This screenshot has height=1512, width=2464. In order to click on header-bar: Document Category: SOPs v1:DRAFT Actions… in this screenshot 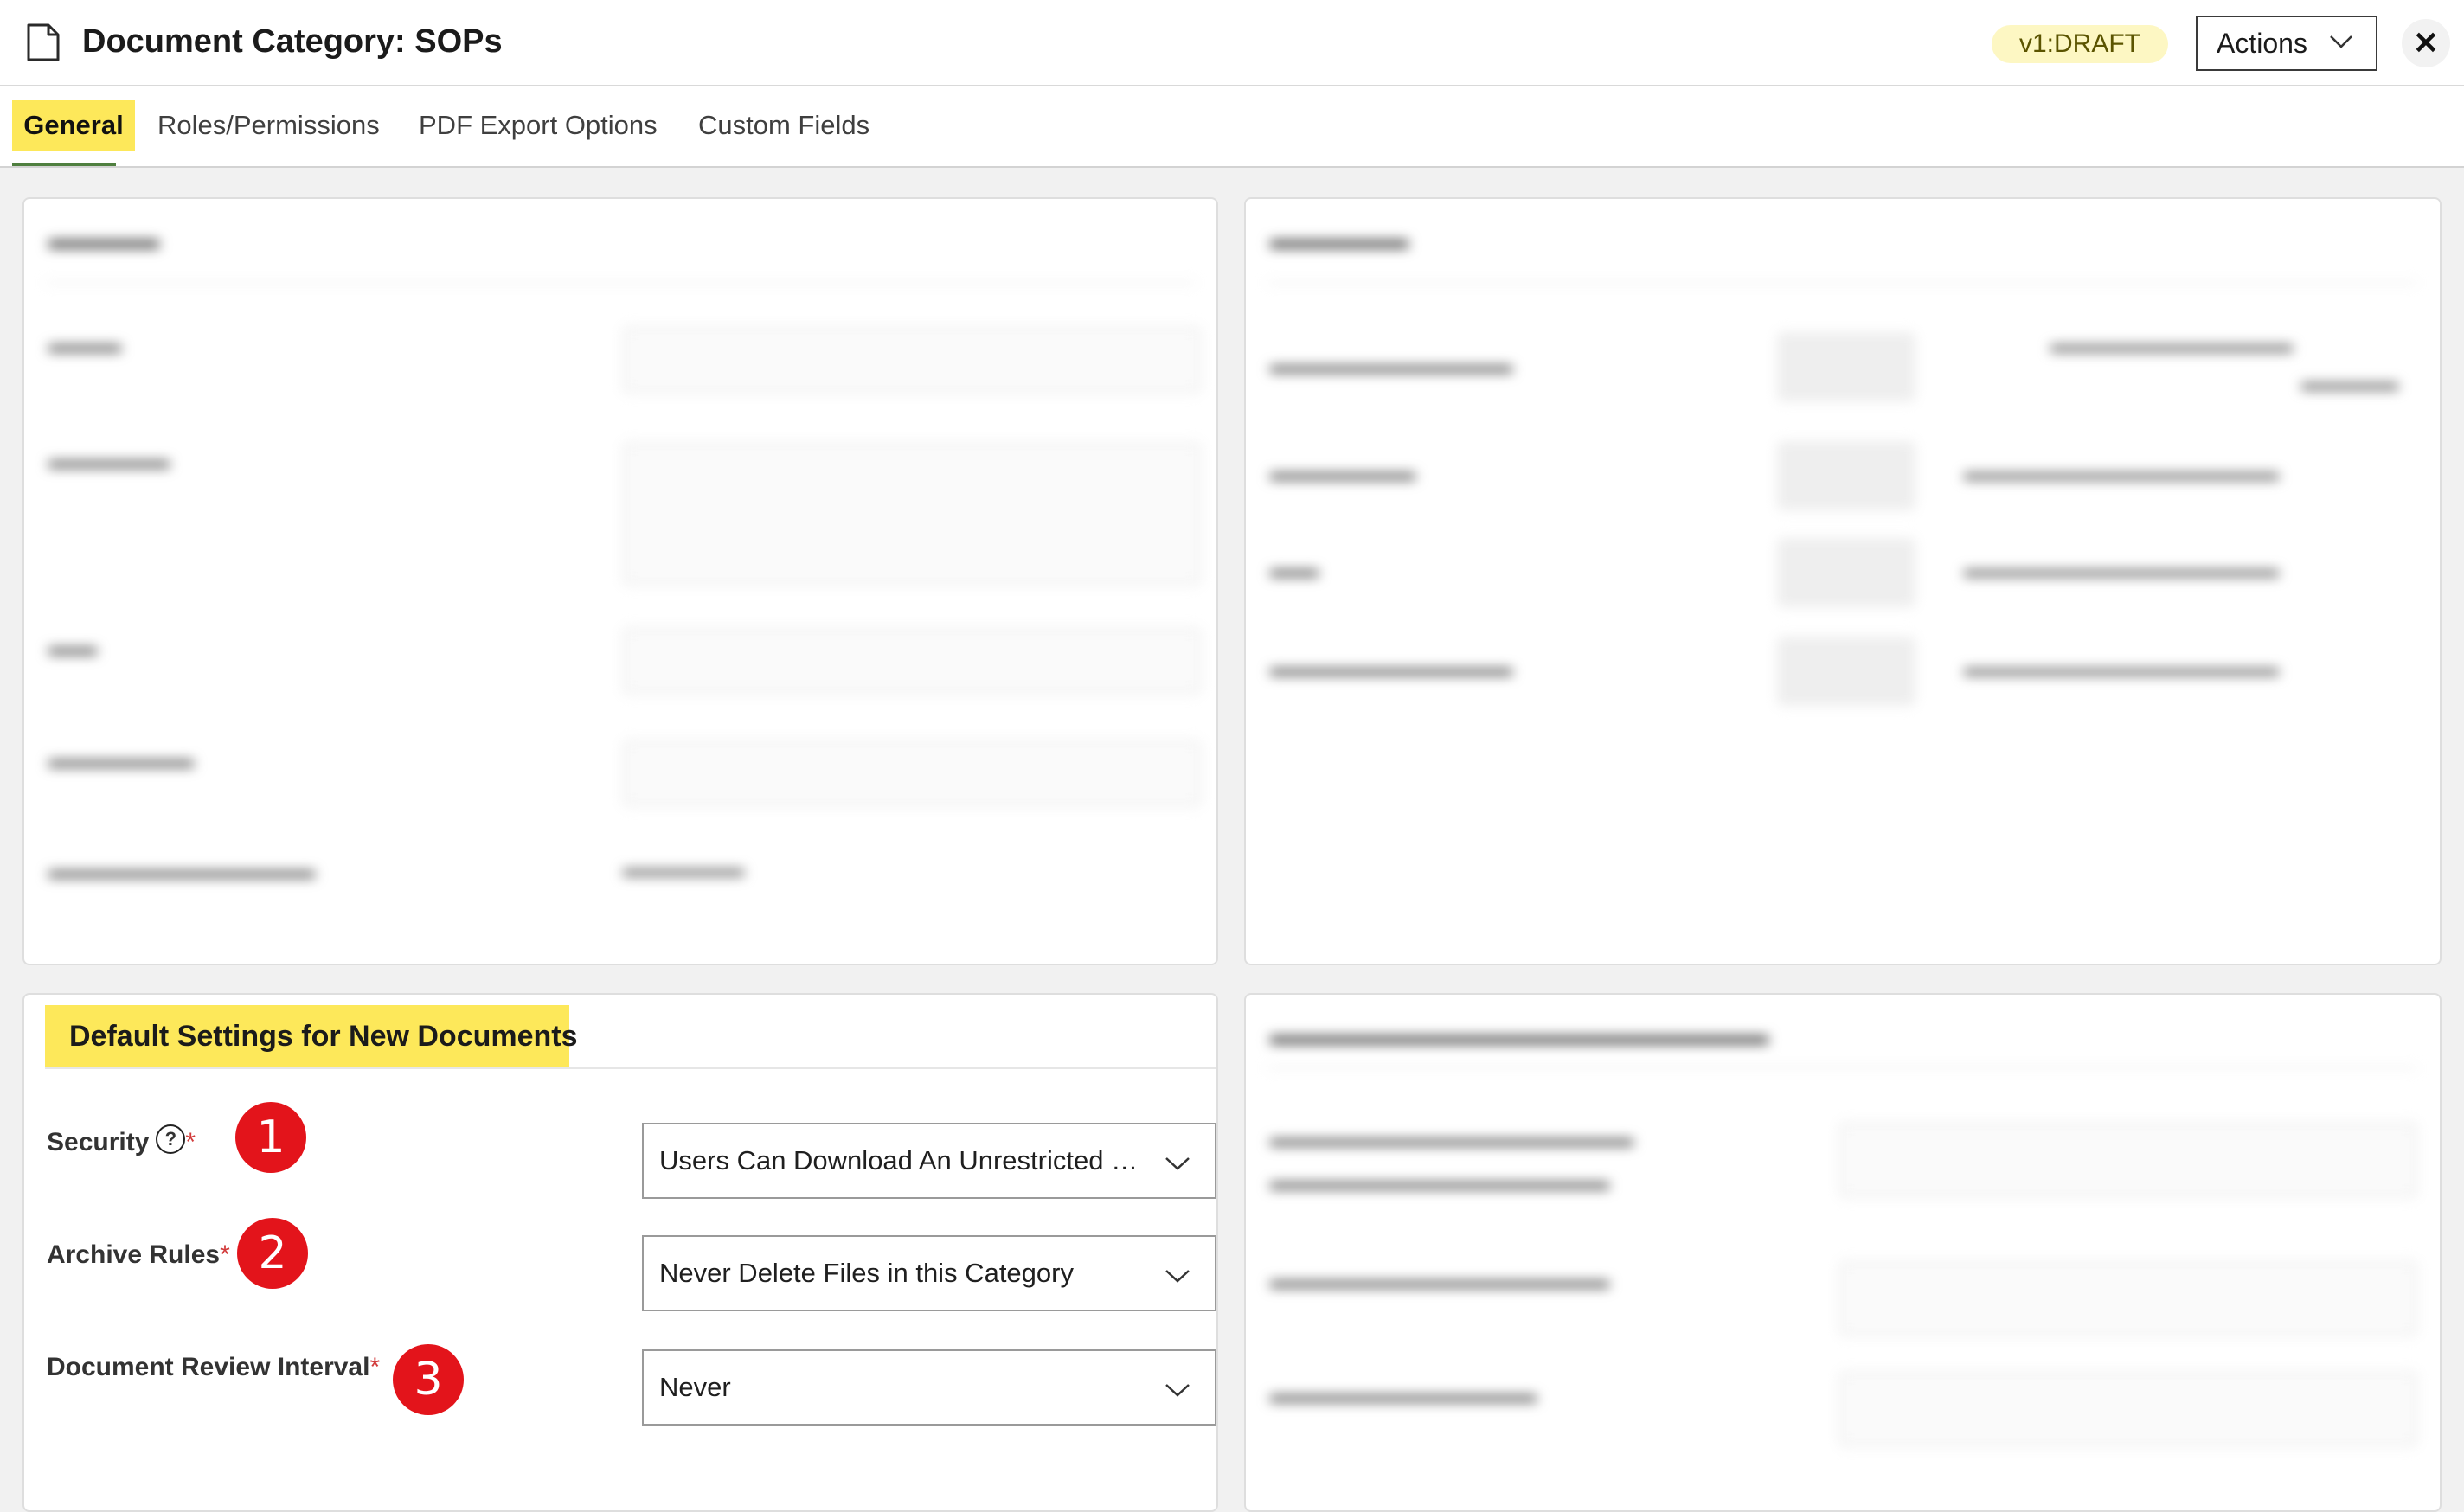, I will do `click(1232, 43)`.